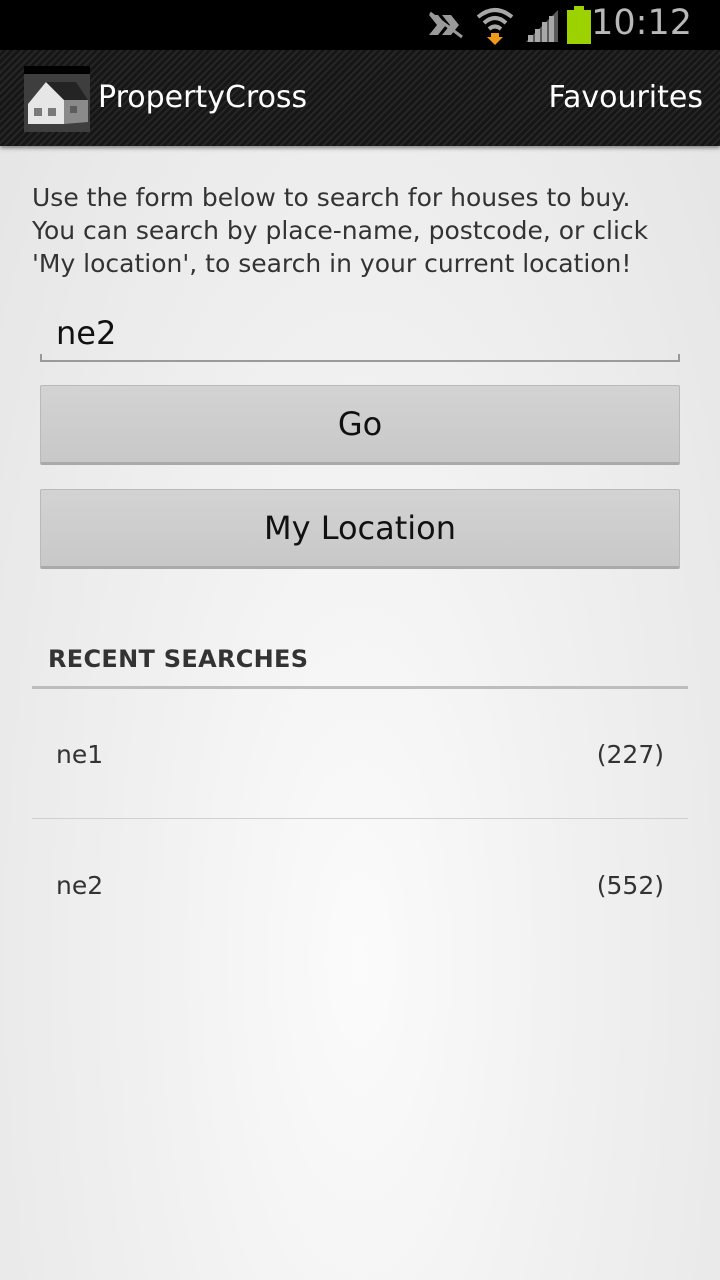 This screenshot has height=1280, width=720. What do you see at coordinates (625, 97) in the screenshot?
I see `favourites-button: Favourites` at bounding box center [625, 97].